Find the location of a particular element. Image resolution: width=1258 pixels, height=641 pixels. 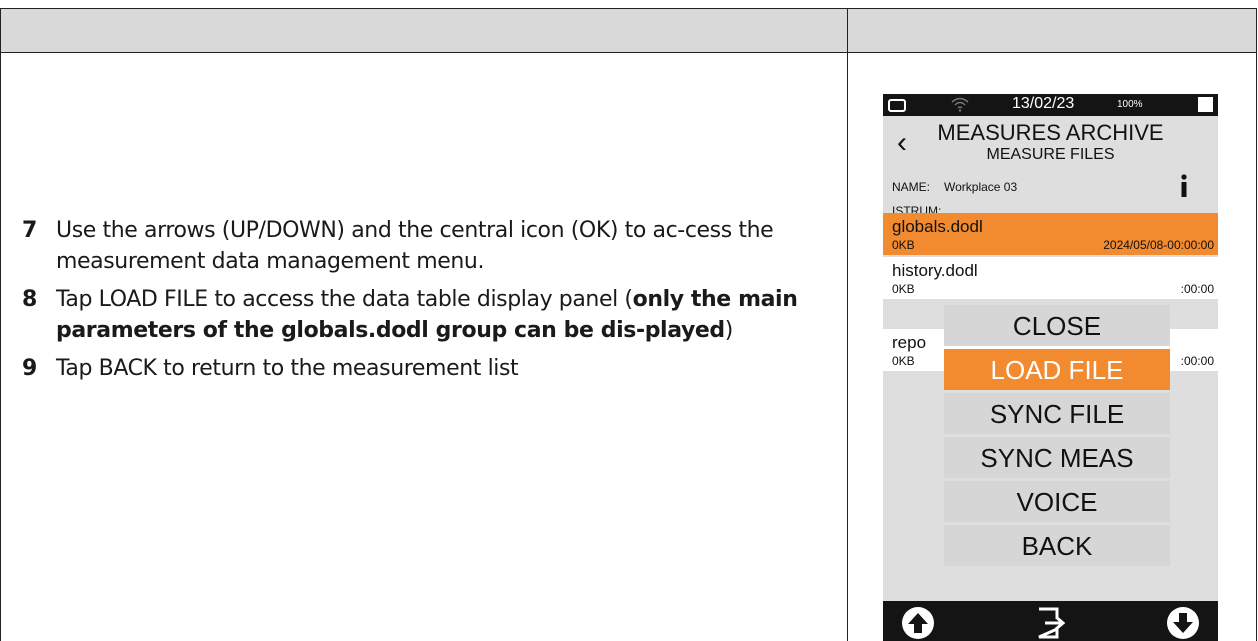

enter-icon is located at coordinates (1050, 623).